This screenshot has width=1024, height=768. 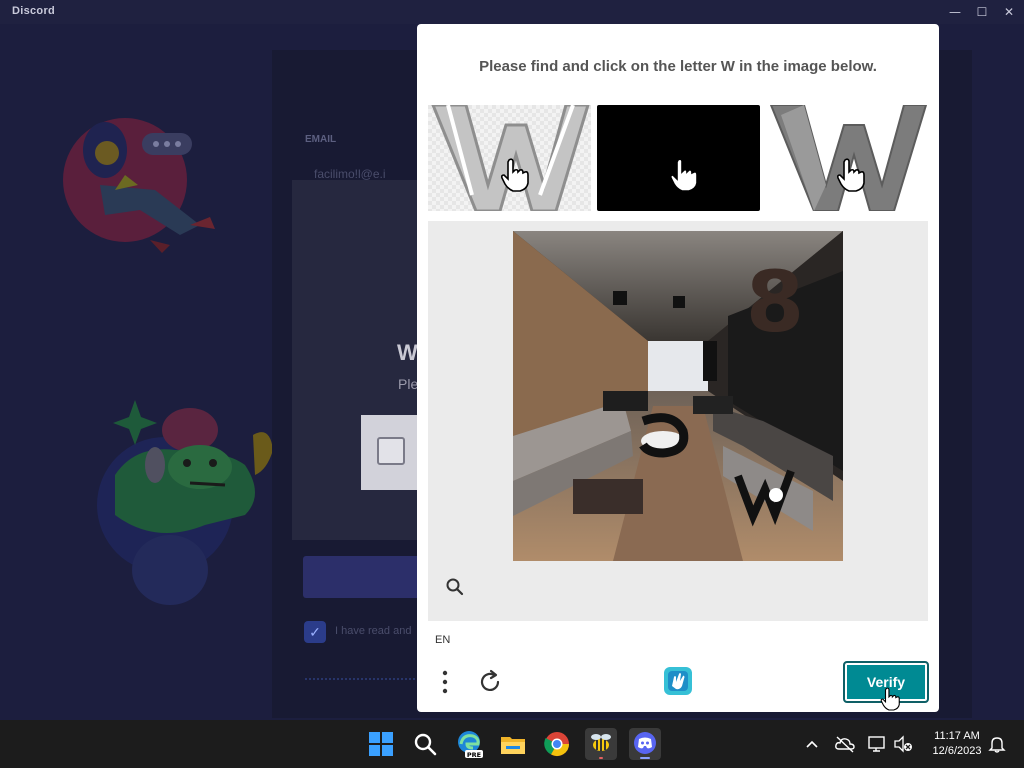 What do you see at coordinates (490, 682) in the screenshot?
I see `refresh-icon` at bounding box center [490, 682].